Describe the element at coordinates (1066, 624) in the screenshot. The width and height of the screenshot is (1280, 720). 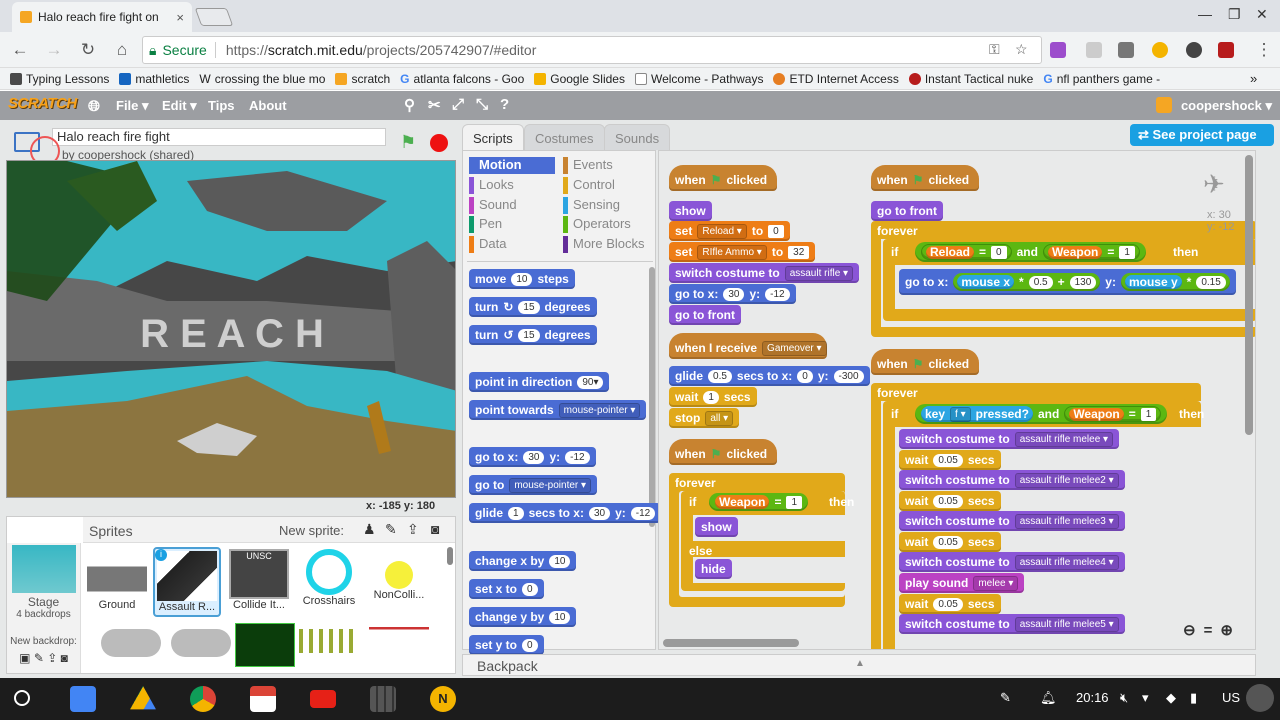
I see `block-dropdown: assault rifle melee5 ▾` at that location.